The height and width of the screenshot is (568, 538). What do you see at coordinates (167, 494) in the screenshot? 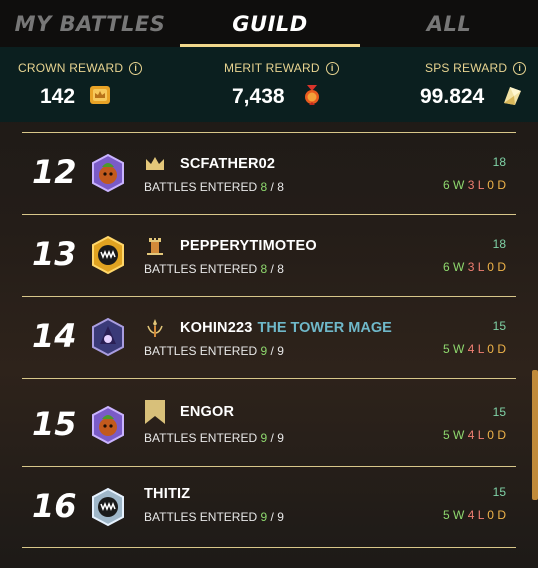
I see `player-name: THITIZ` at bounding box center [167, 494].